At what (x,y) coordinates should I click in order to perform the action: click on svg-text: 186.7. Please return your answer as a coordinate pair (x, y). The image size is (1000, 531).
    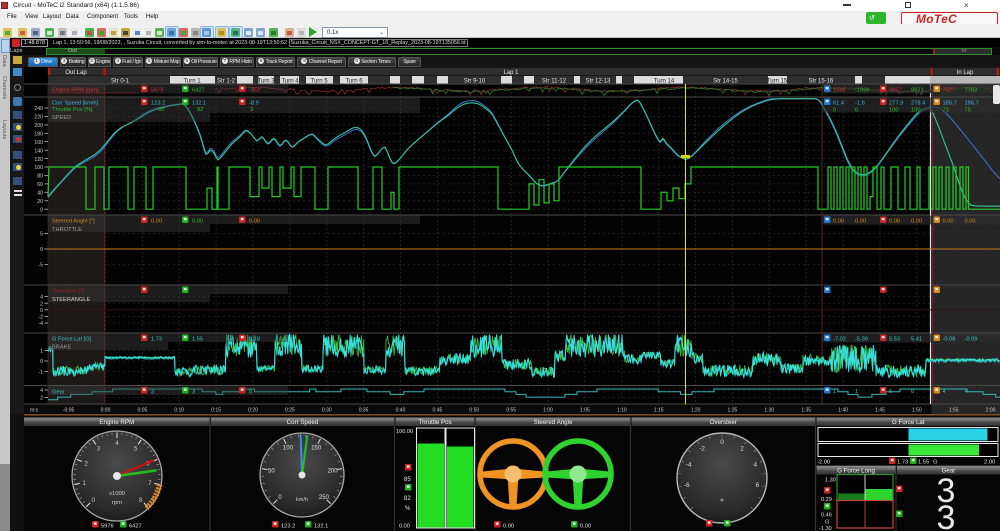
    Looking at the image, I should click on (972, 104).